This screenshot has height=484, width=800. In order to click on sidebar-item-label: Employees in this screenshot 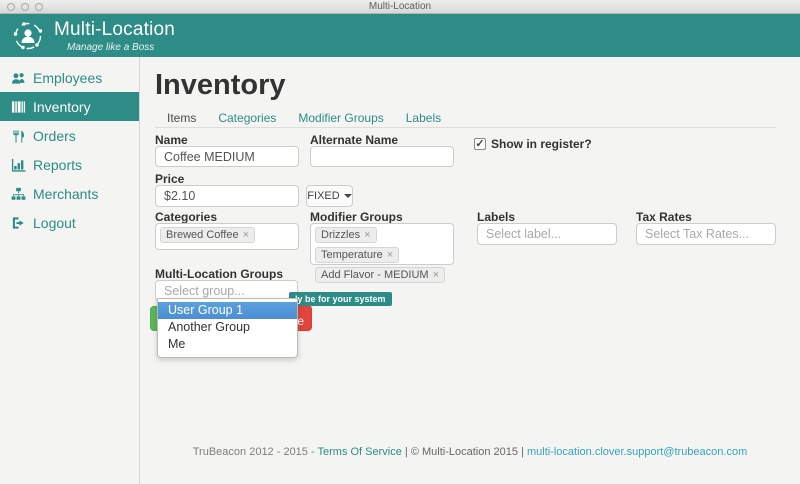, I will do `click(68, 77)`.